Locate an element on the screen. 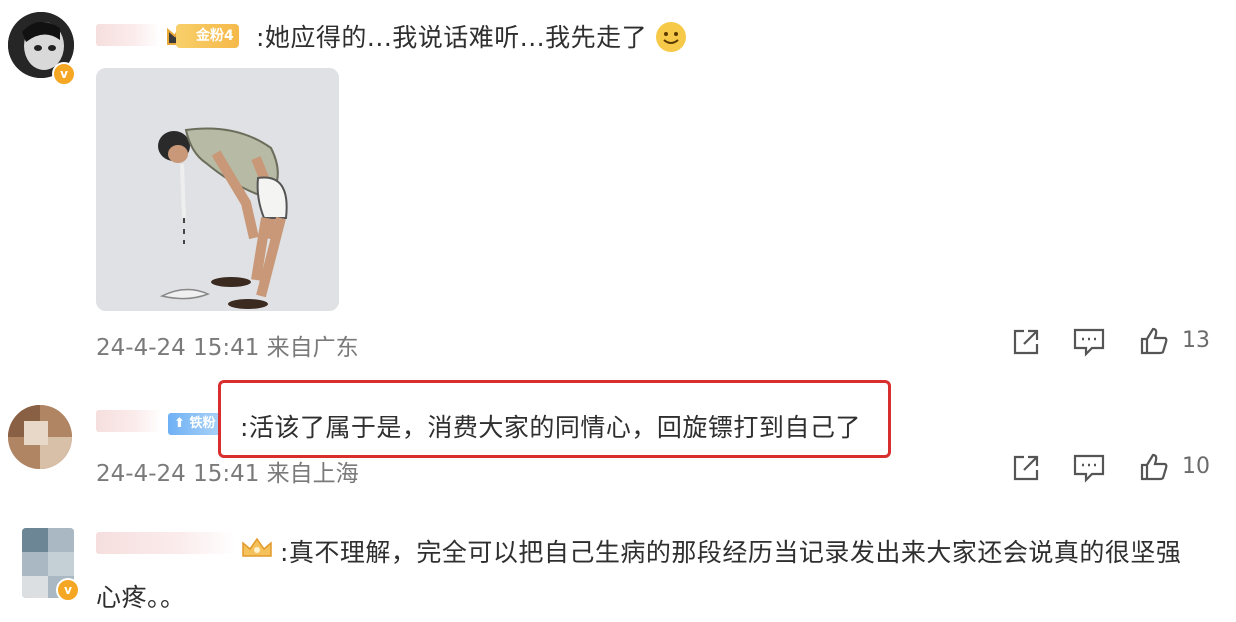  username-redacted is located at coordinates (166, 543).